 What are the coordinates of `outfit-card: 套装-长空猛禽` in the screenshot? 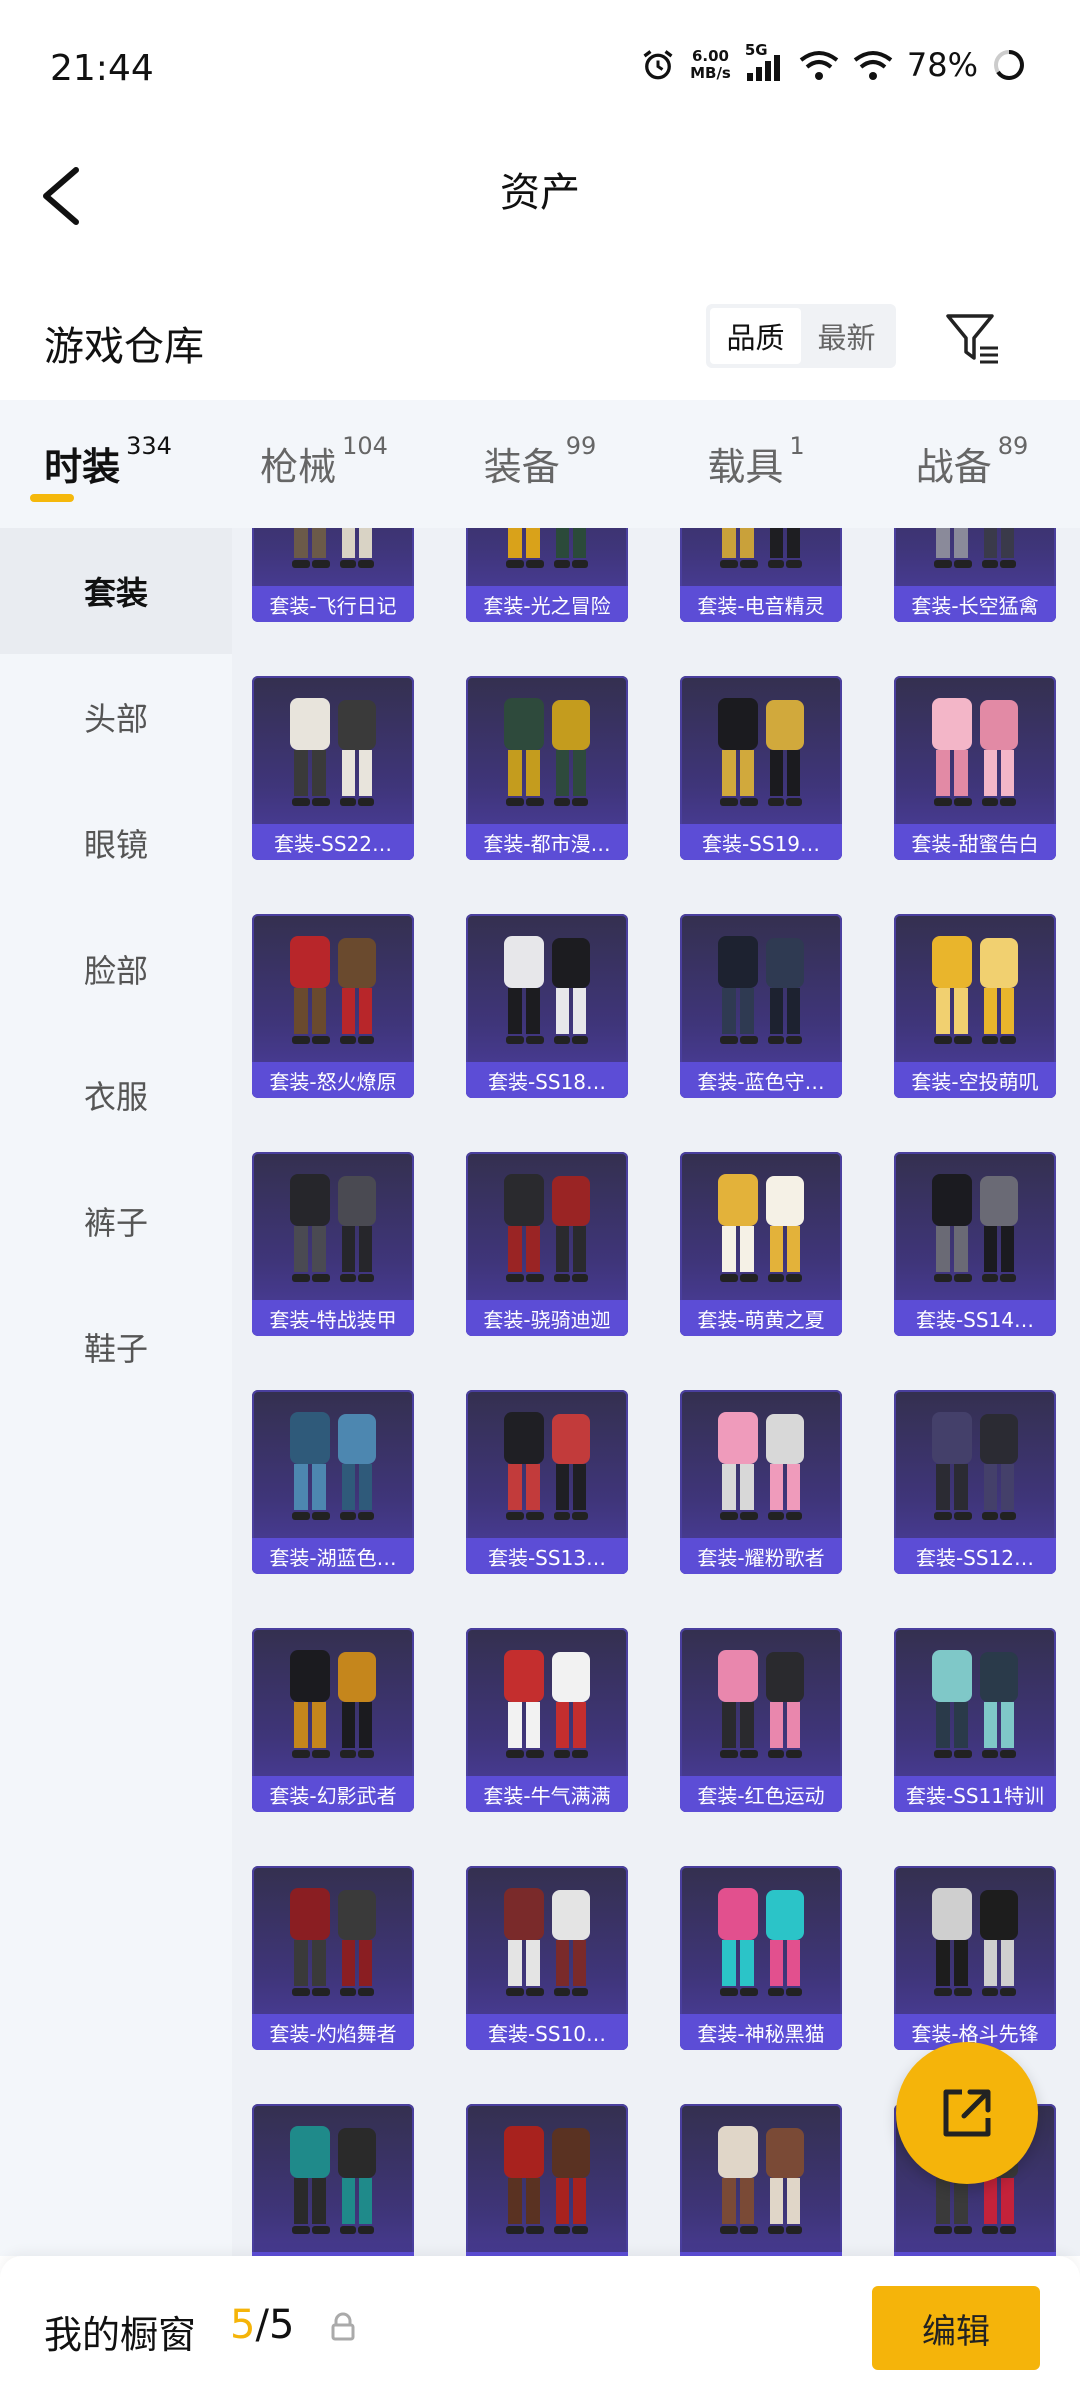 It's located at (975, 575).